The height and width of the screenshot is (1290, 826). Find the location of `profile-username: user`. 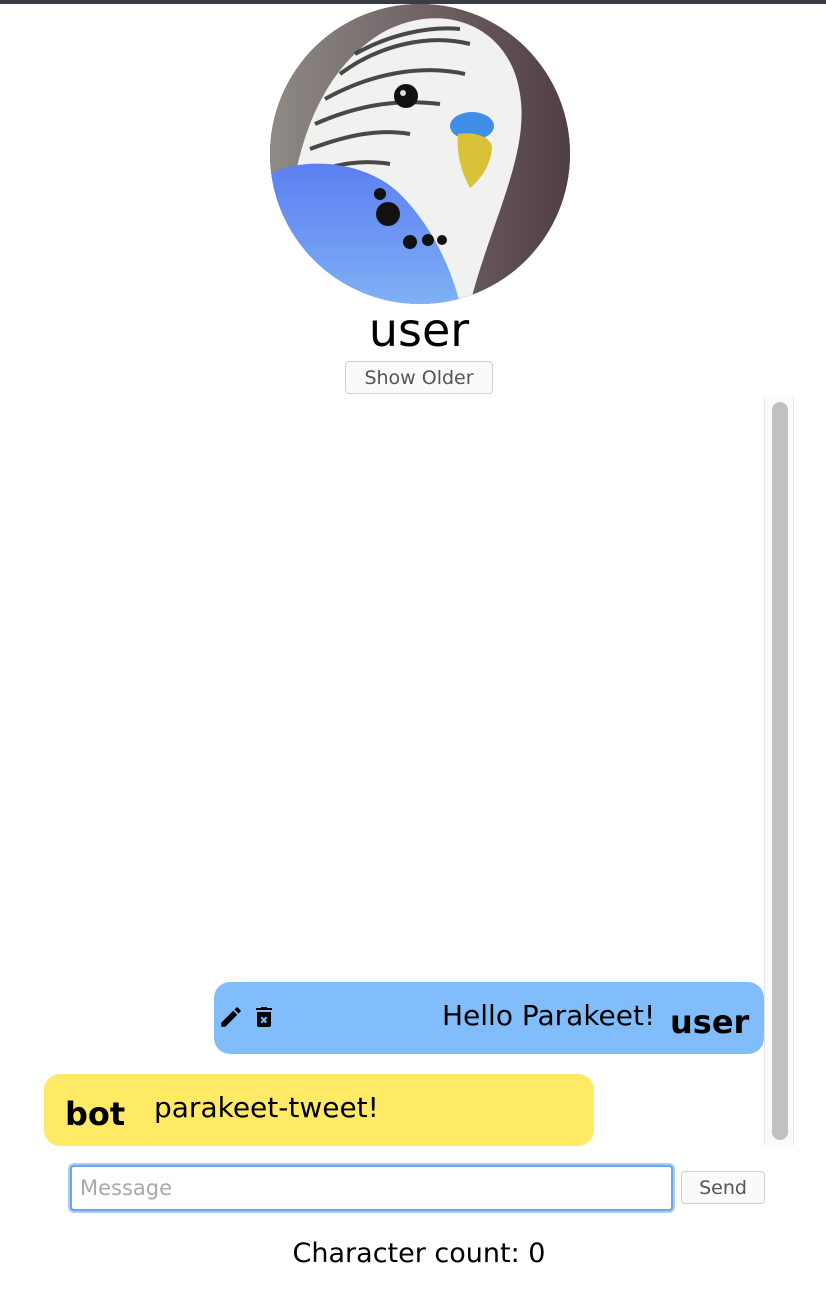

profile-username: user is located at coordinates (419, 330).